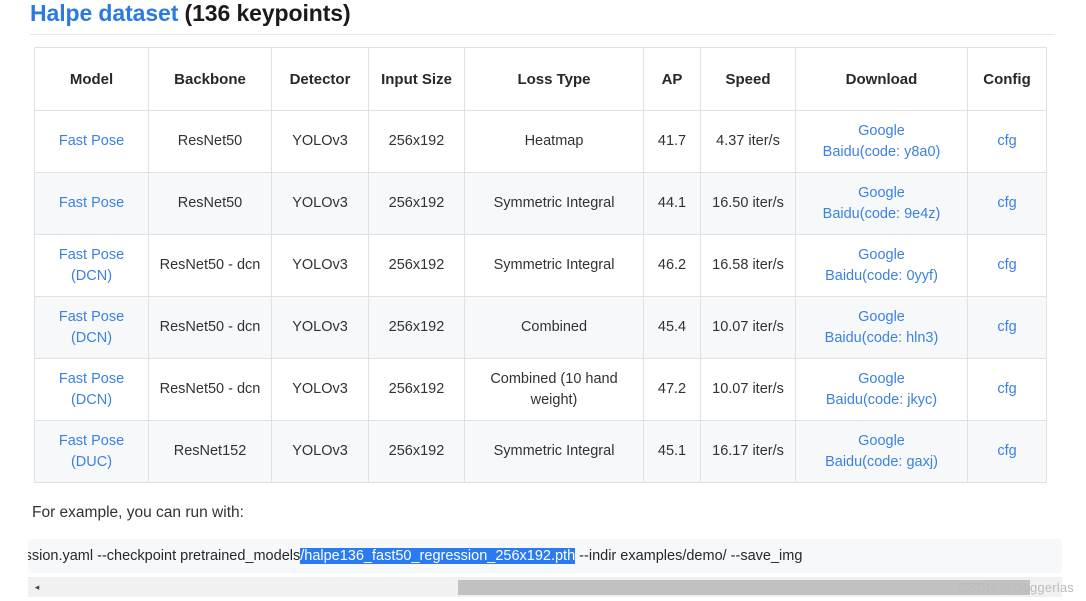 Image resolution: width=1086 pixels, height=601 pixels. I want to click on cell-loss-type: Combined, so click(554, 327).